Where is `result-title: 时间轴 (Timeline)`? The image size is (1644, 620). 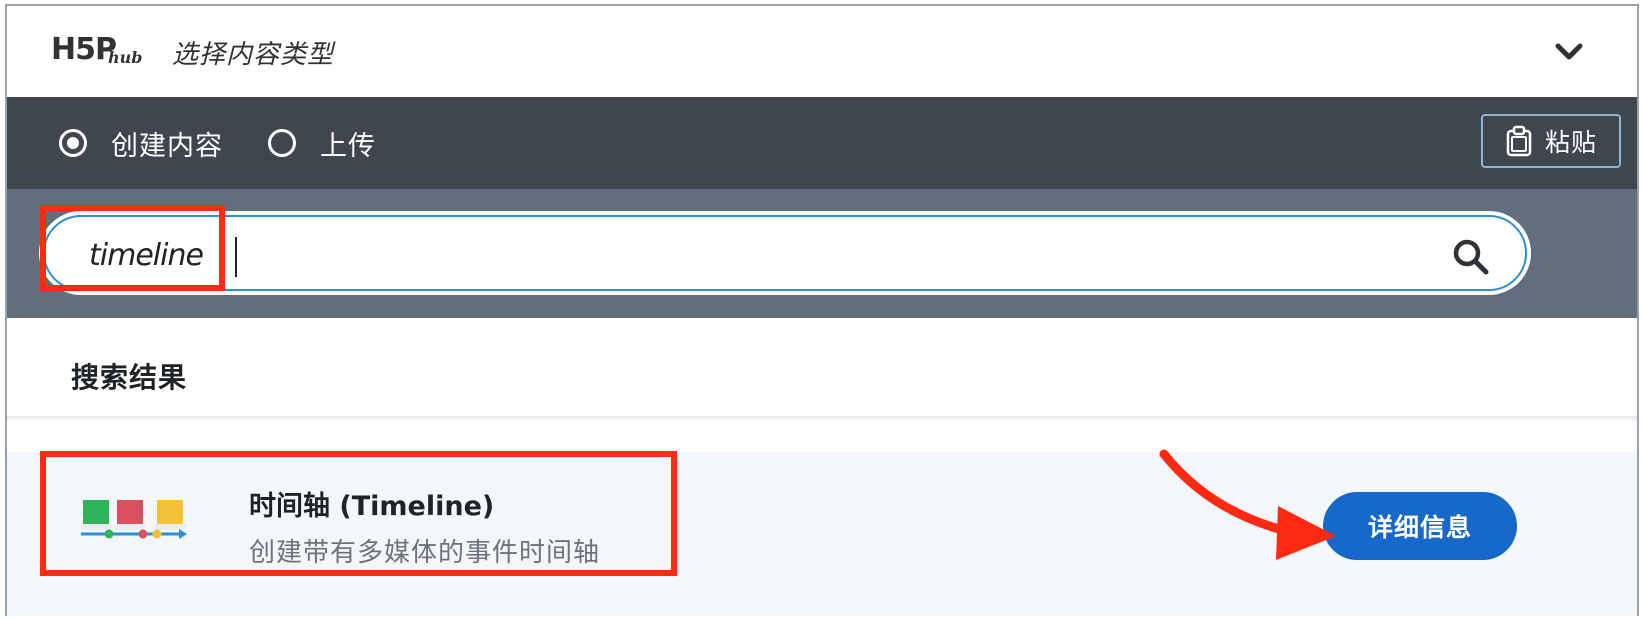 result-title: 时间轴 (Timeline) is located at coordinates (372, 506).